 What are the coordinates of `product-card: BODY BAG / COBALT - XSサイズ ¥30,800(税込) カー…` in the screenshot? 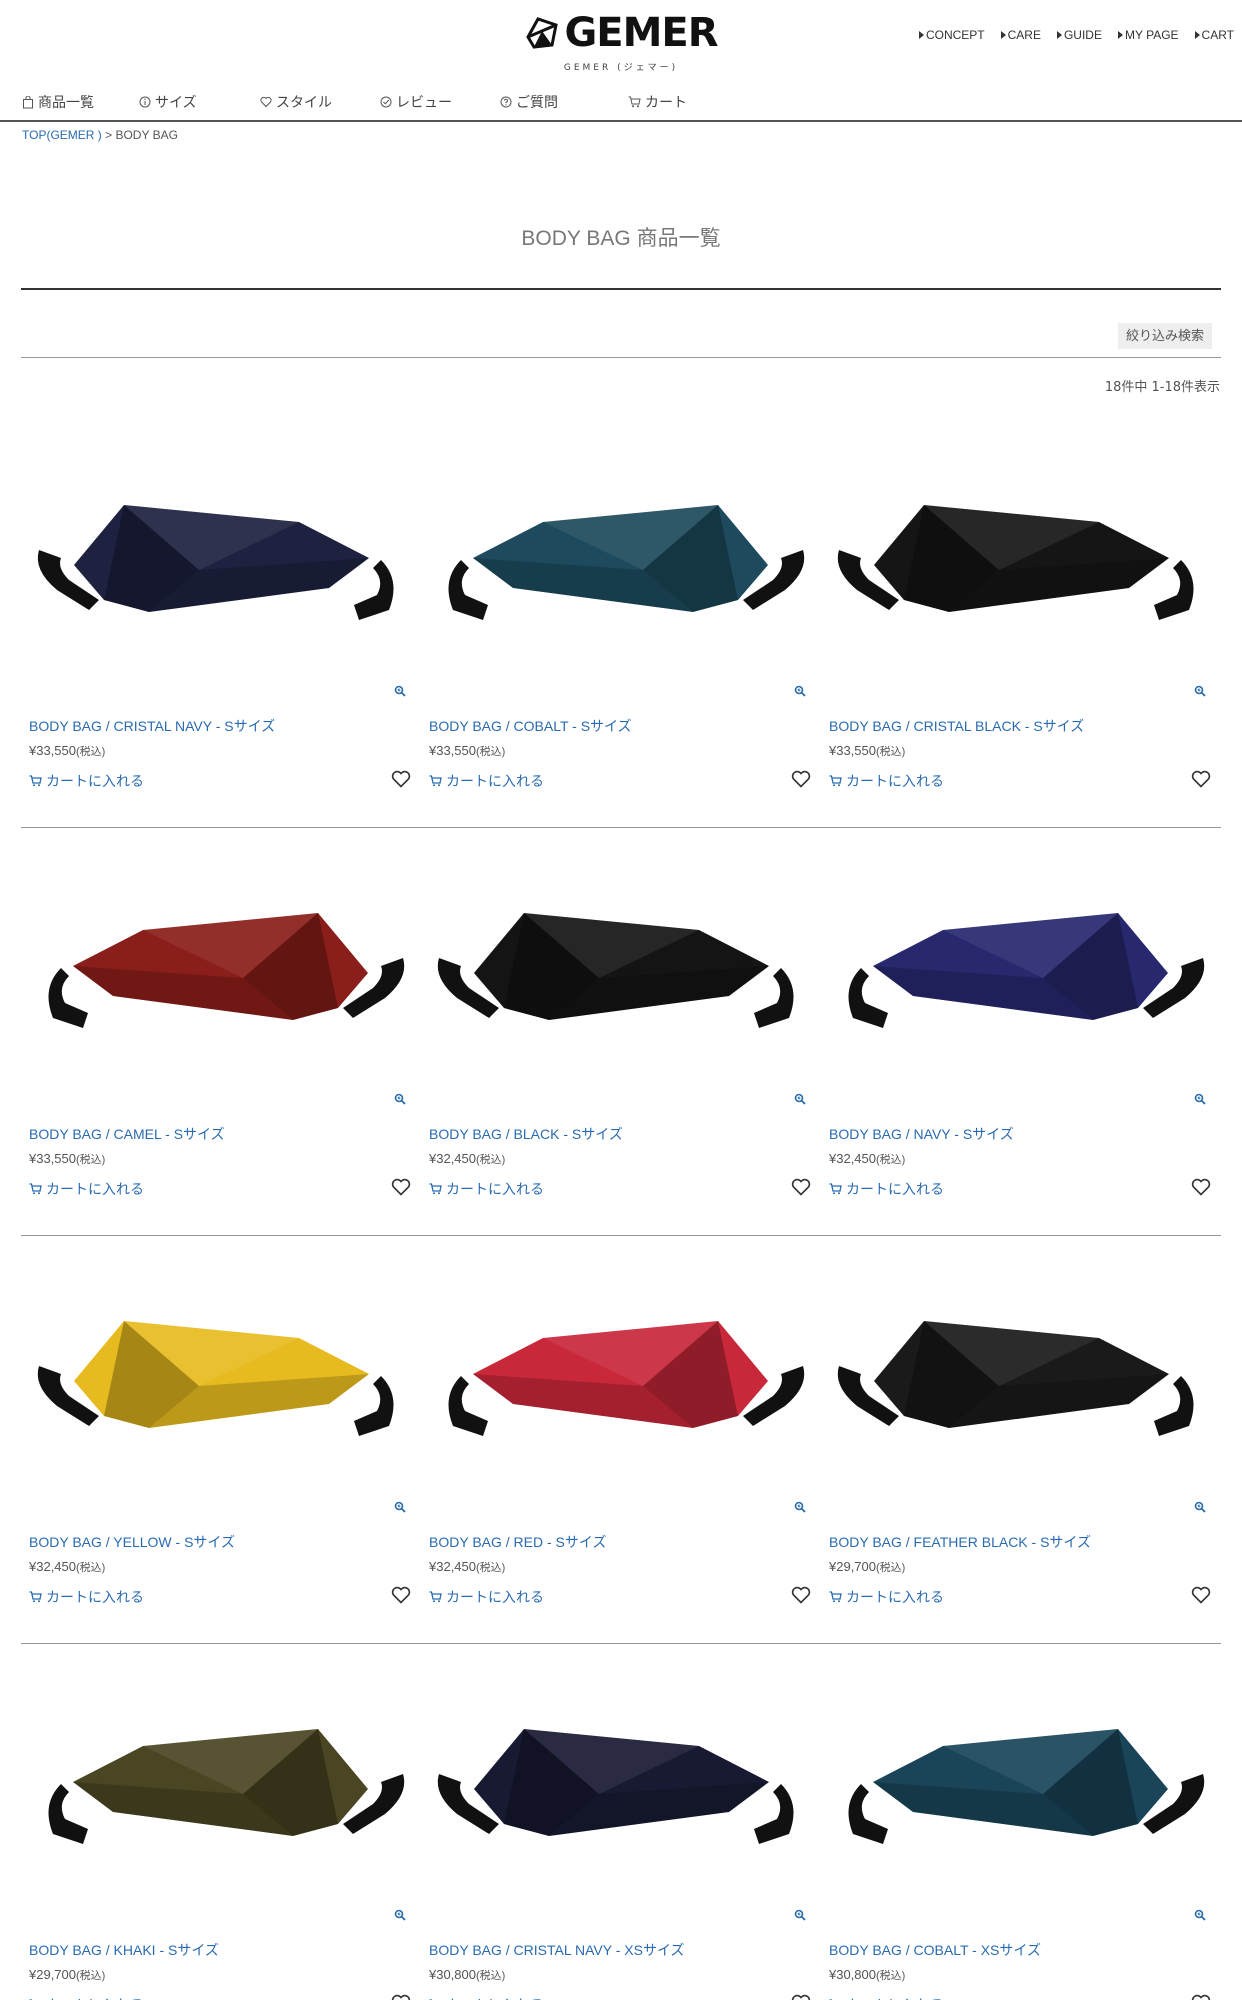 It's located at (1021, 1822).